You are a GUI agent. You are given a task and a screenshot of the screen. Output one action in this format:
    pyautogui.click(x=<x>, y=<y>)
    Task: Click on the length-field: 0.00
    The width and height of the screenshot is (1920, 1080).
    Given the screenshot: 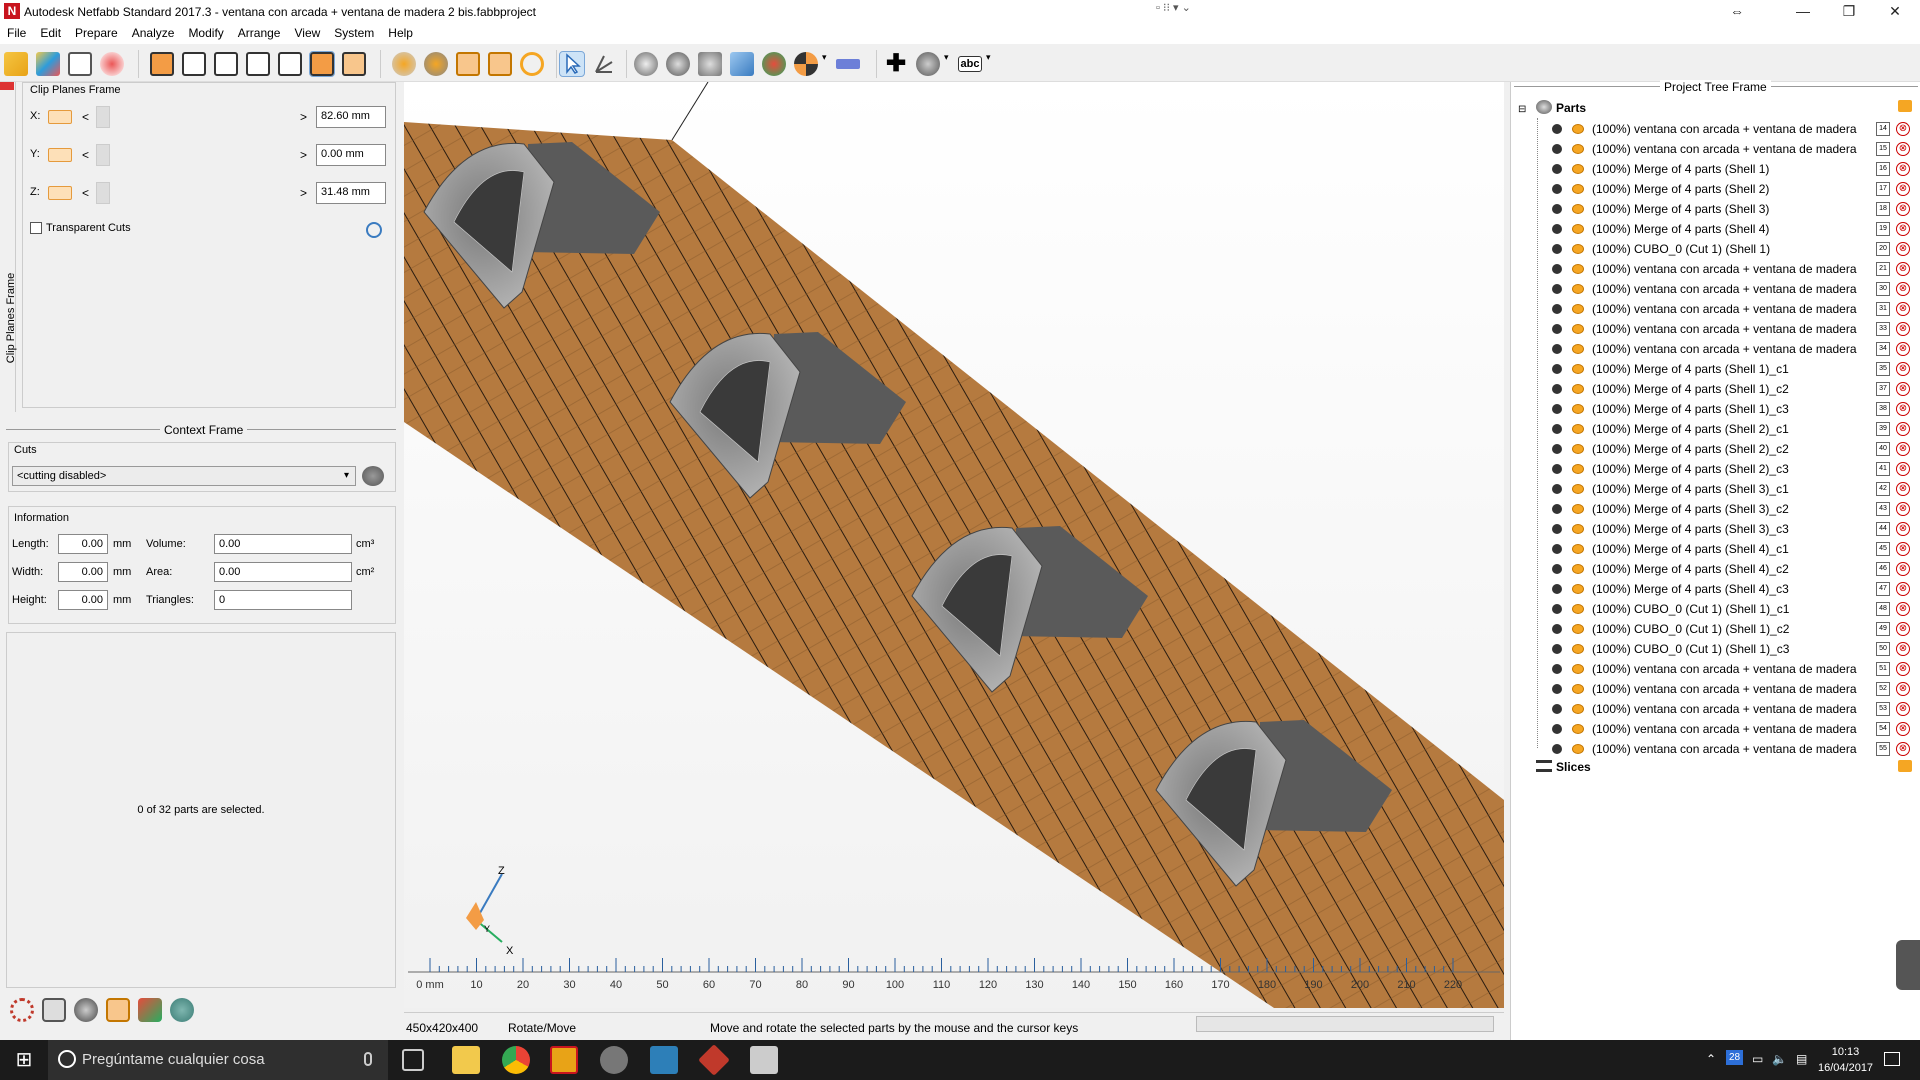 What is the action you would take?
    pyautogui.click(x=83, y=544)
    